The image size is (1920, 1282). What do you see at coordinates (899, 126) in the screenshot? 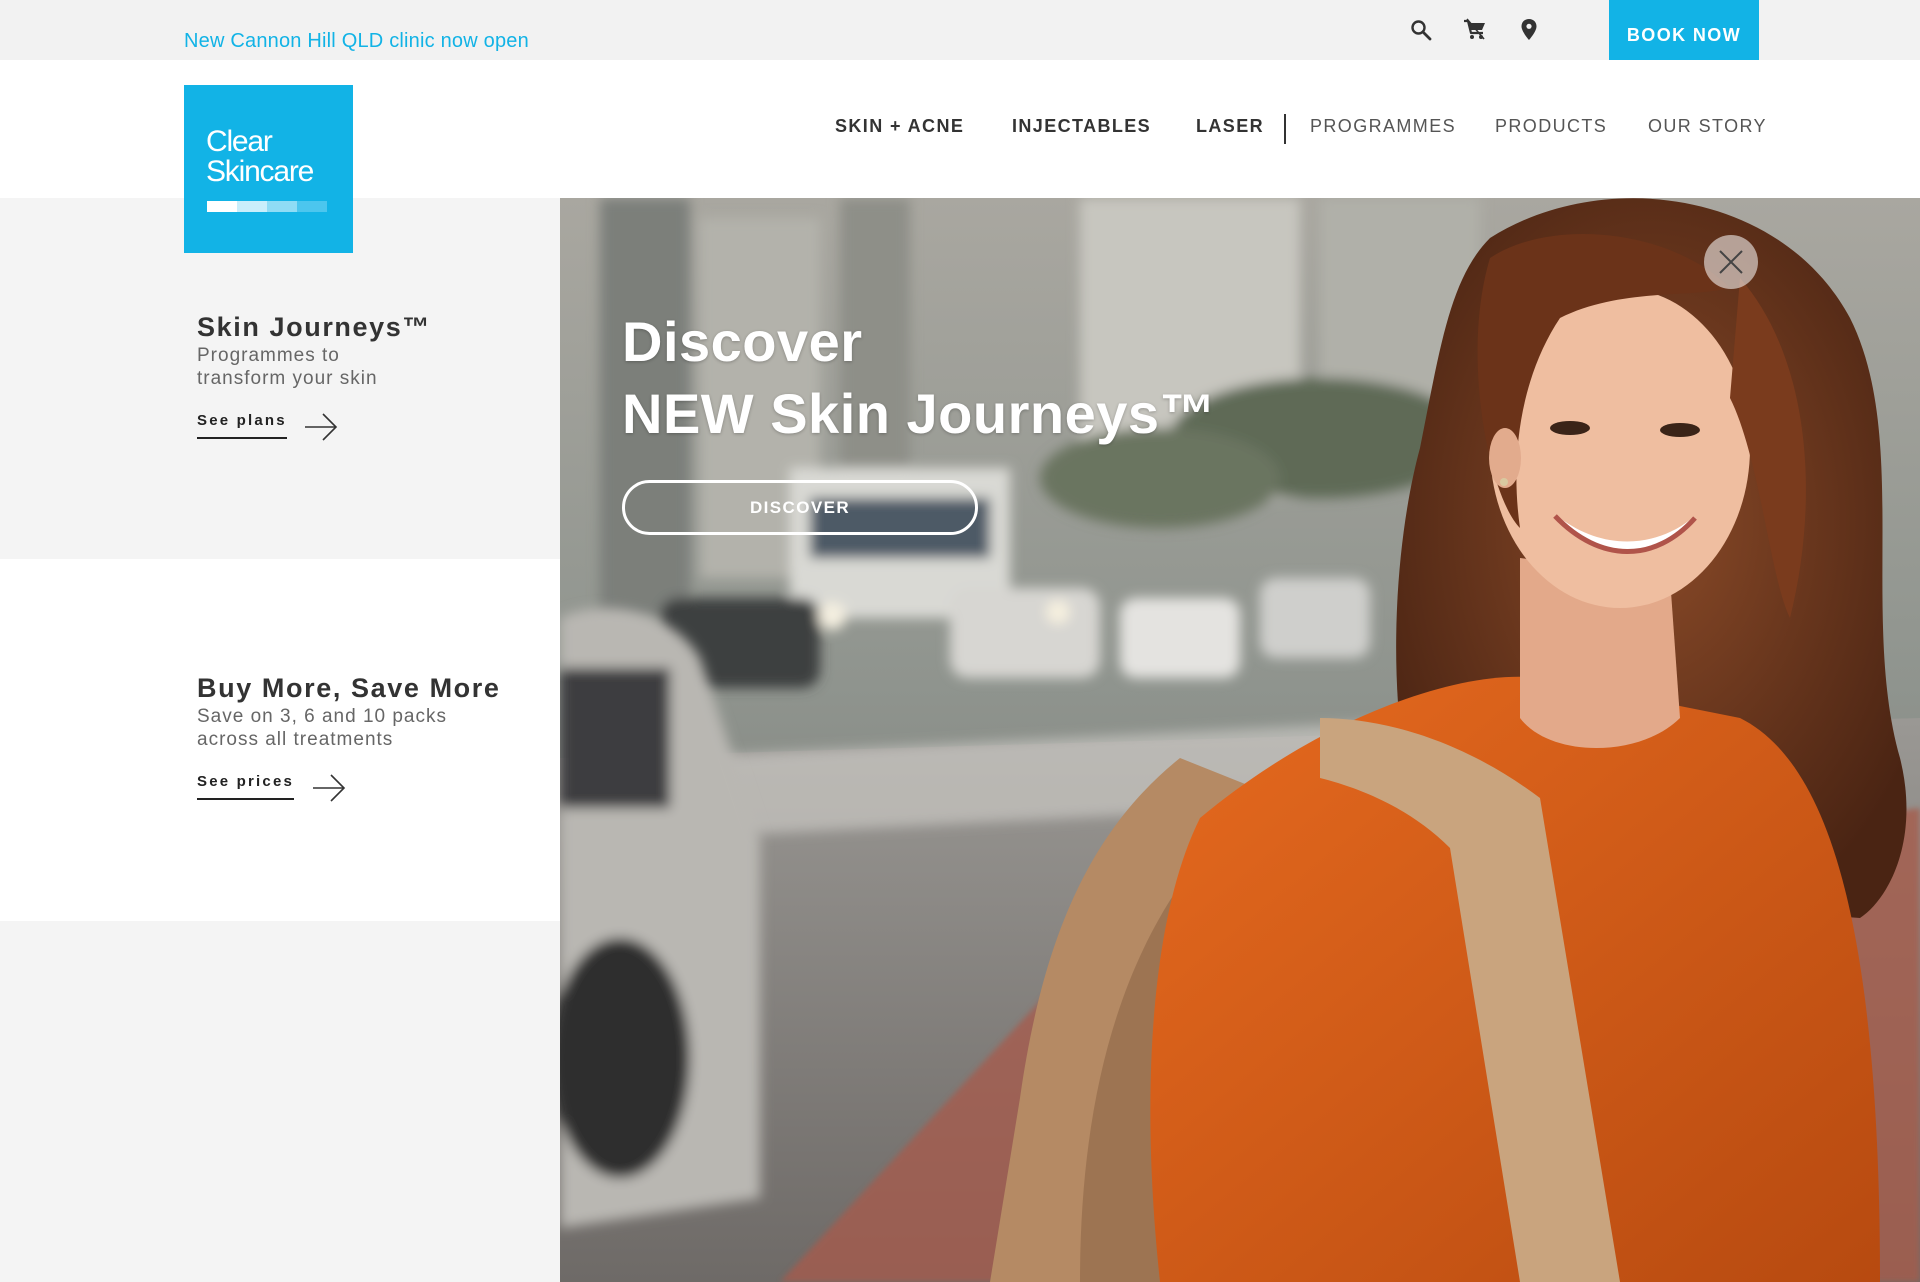
I see `nav-item-skin-acne: SKIN + ACNE` at bounding box center [899, 126].